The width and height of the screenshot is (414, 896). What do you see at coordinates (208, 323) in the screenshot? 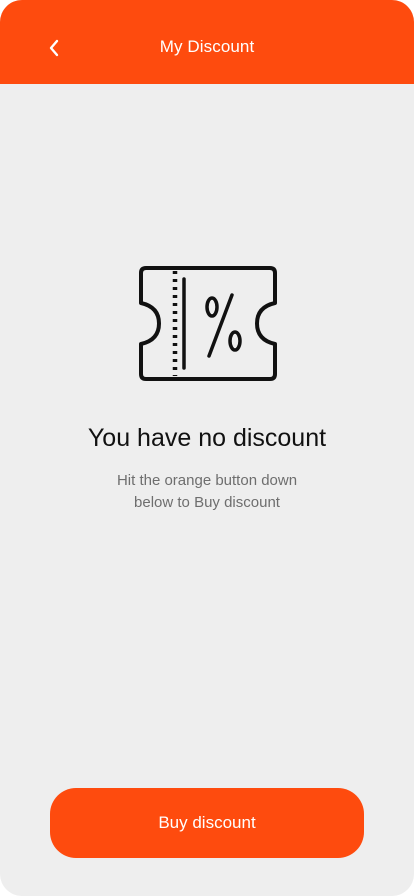
I see `discount-ticket-icon` at bounding box center [208, 323].